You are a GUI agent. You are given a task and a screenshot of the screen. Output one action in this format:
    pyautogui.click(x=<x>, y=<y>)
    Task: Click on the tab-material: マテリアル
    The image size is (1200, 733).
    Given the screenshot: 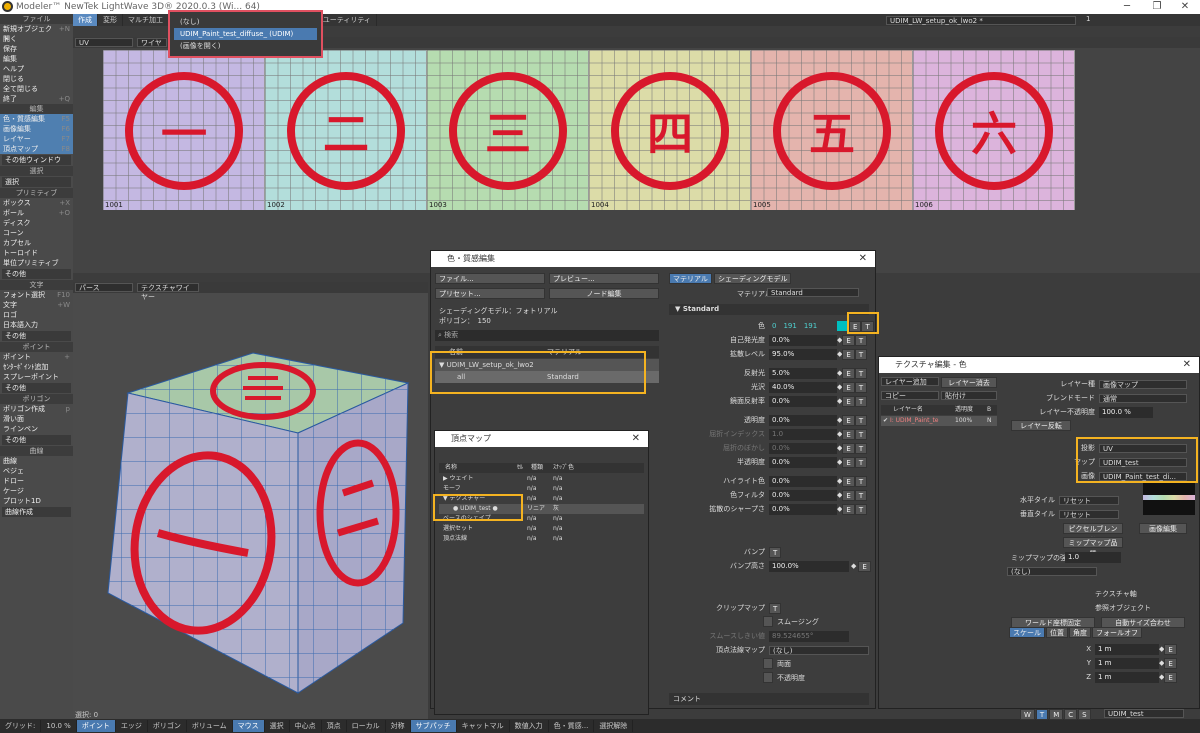 What is the action you would take?
    pyautogui.click(x=690, y=278)
    